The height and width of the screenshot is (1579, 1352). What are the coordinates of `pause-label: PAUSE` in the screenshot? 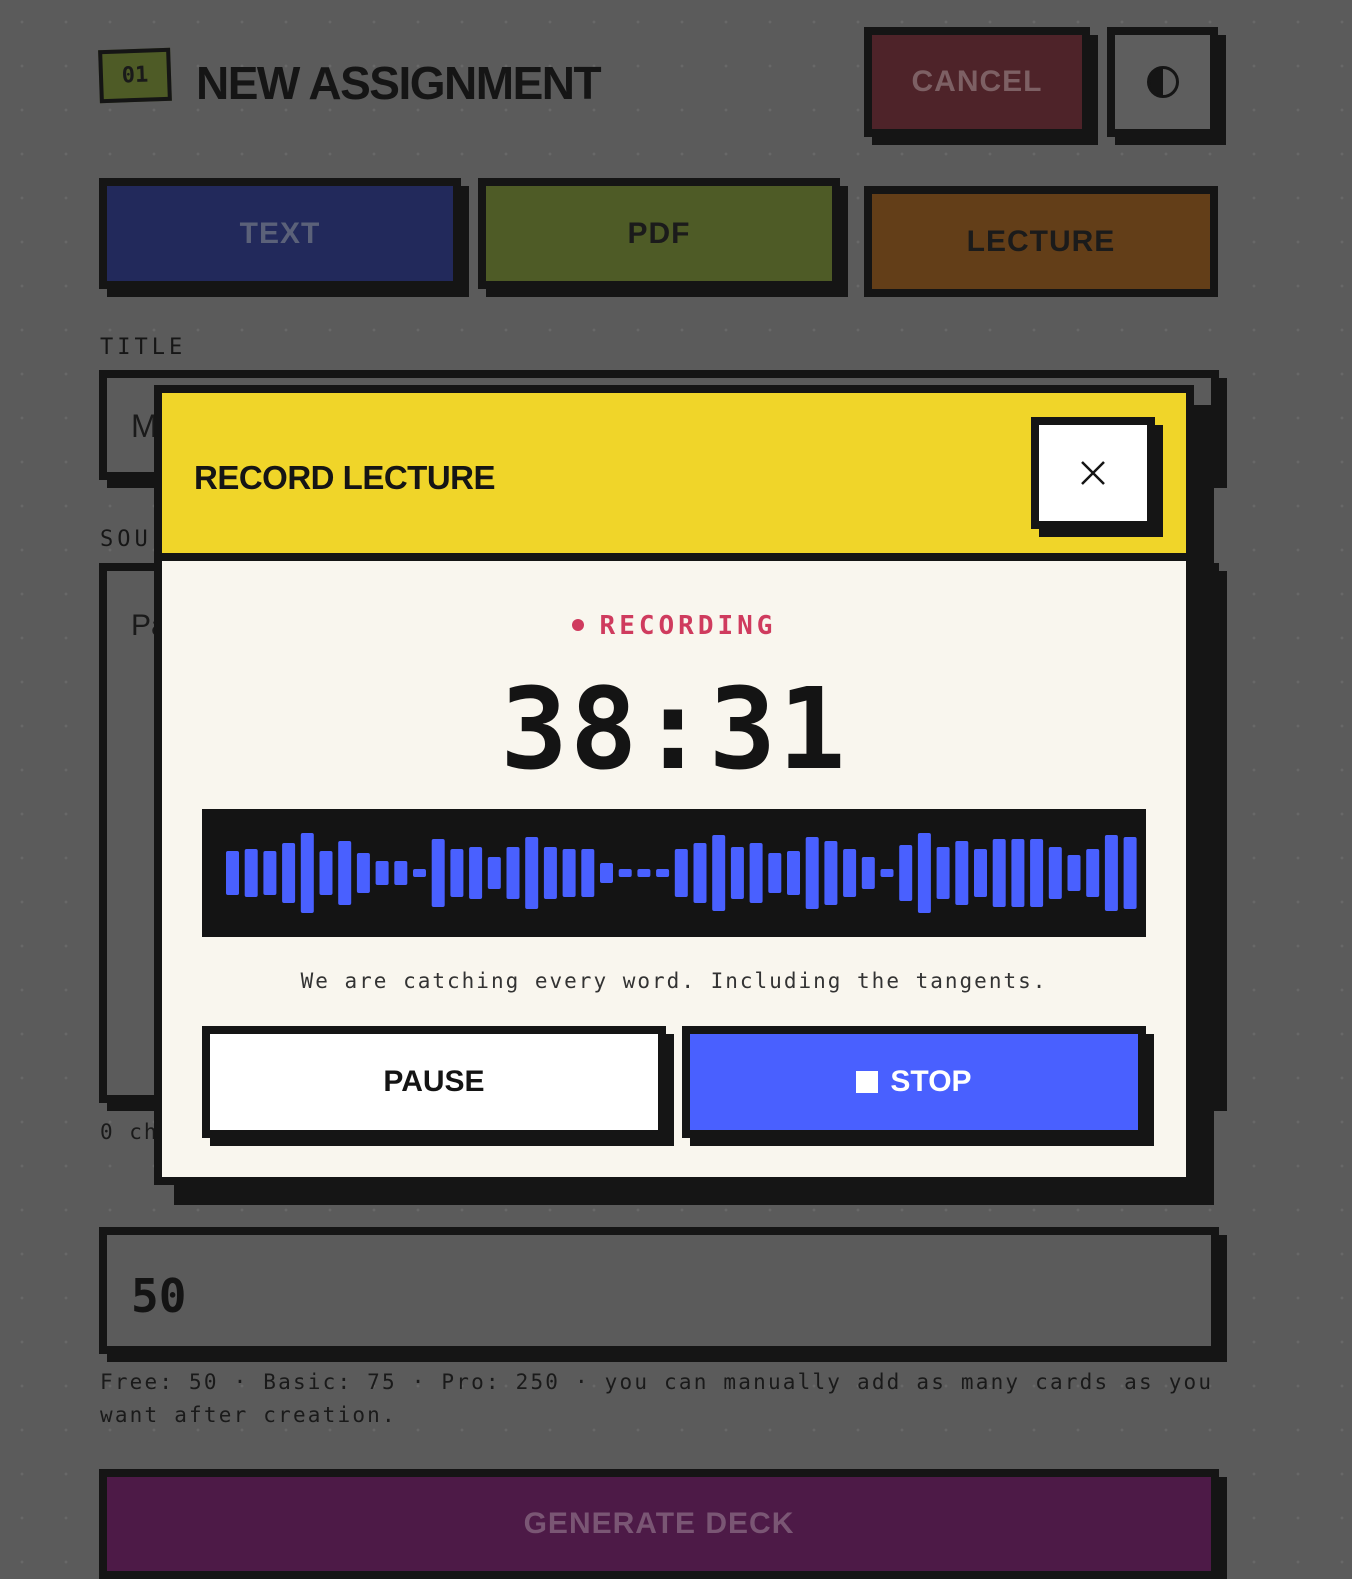 It's located at (434, 1081).